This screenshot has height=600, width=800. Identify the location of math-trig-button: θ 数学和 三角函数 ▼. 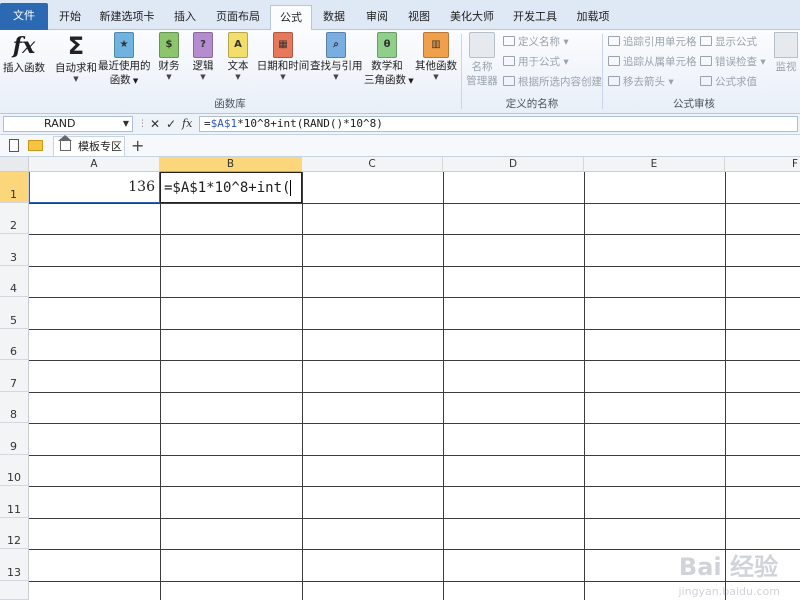
(389, 60).